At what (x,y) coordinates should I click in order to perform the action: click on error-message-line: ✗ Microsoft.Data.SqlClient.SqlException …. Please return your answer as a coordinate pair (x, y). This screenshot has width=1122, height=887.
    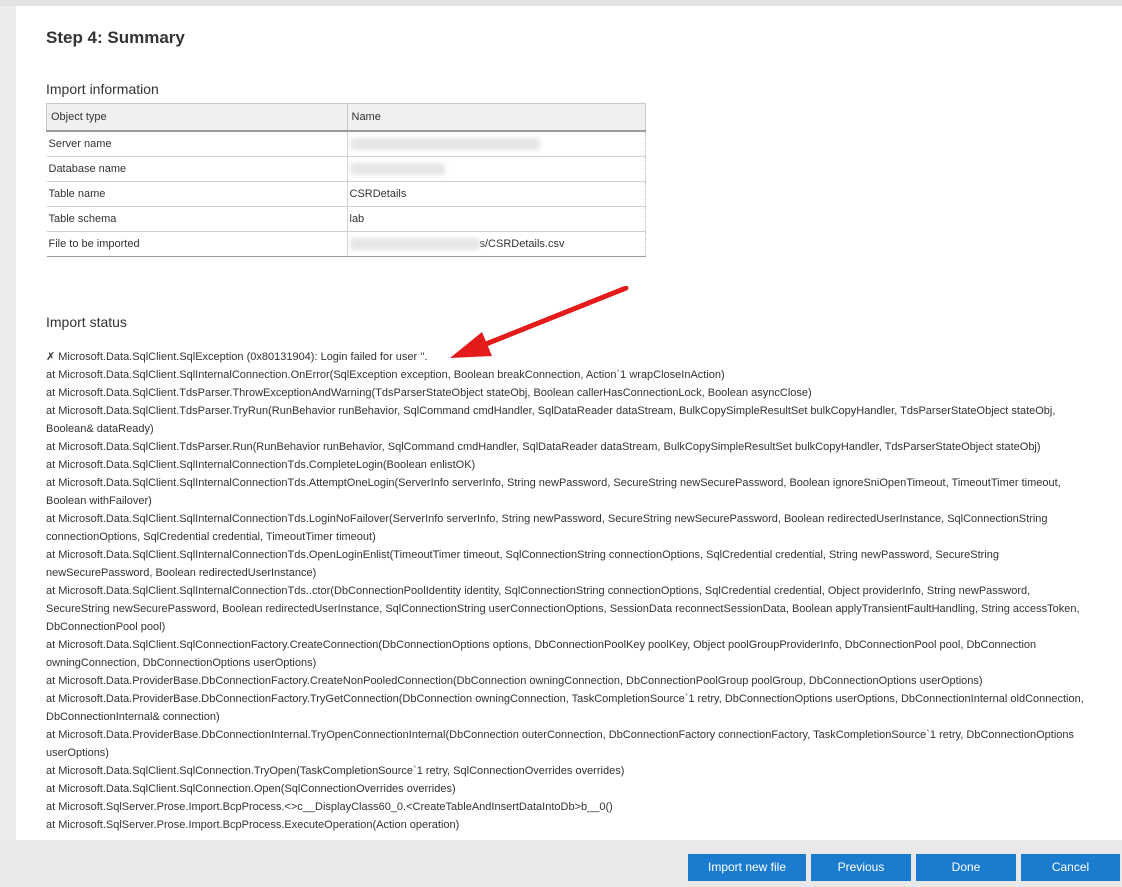
    Looking at the image, I should click on (237, 357).